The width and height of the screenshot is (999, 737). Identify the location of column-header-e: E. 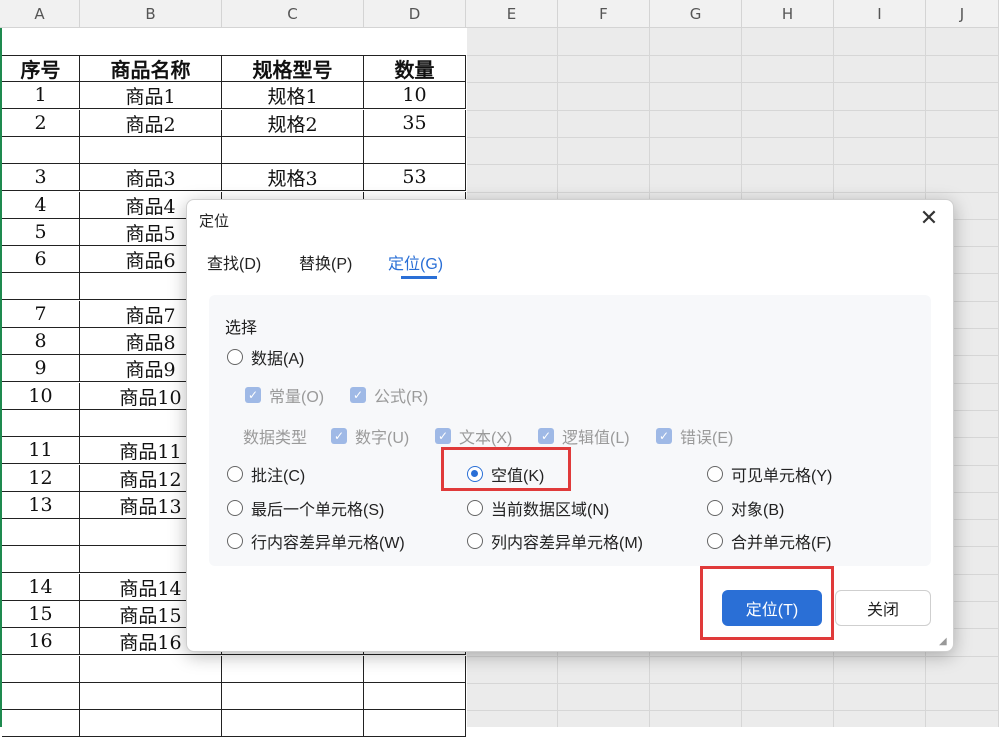
(512, 14).